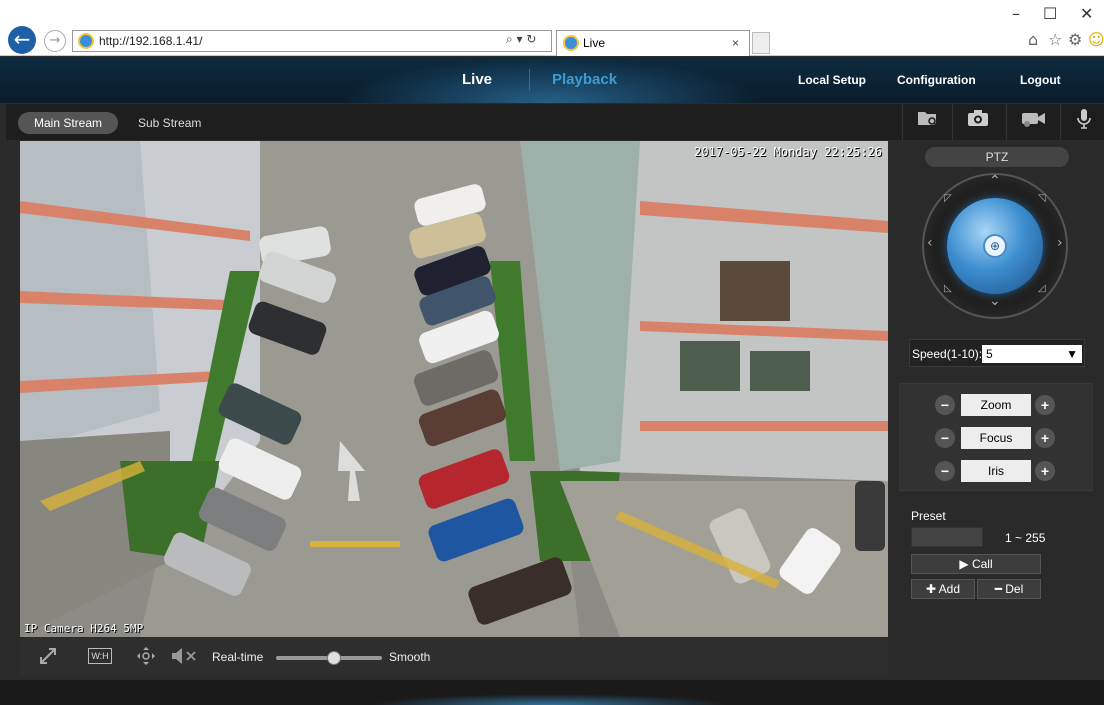 The image size is (1104, 705). Describe the element at coordinates (761, 43) in the screenshot. I see `new-tab-button` at that location.